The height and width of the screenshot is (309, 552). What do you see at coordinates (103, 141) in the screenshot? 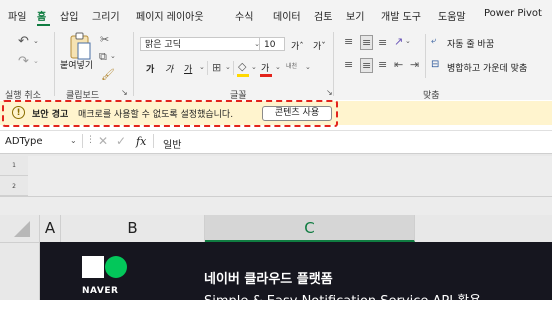
I see `cancel-icon: ✕` at bounding box center [103, 141].